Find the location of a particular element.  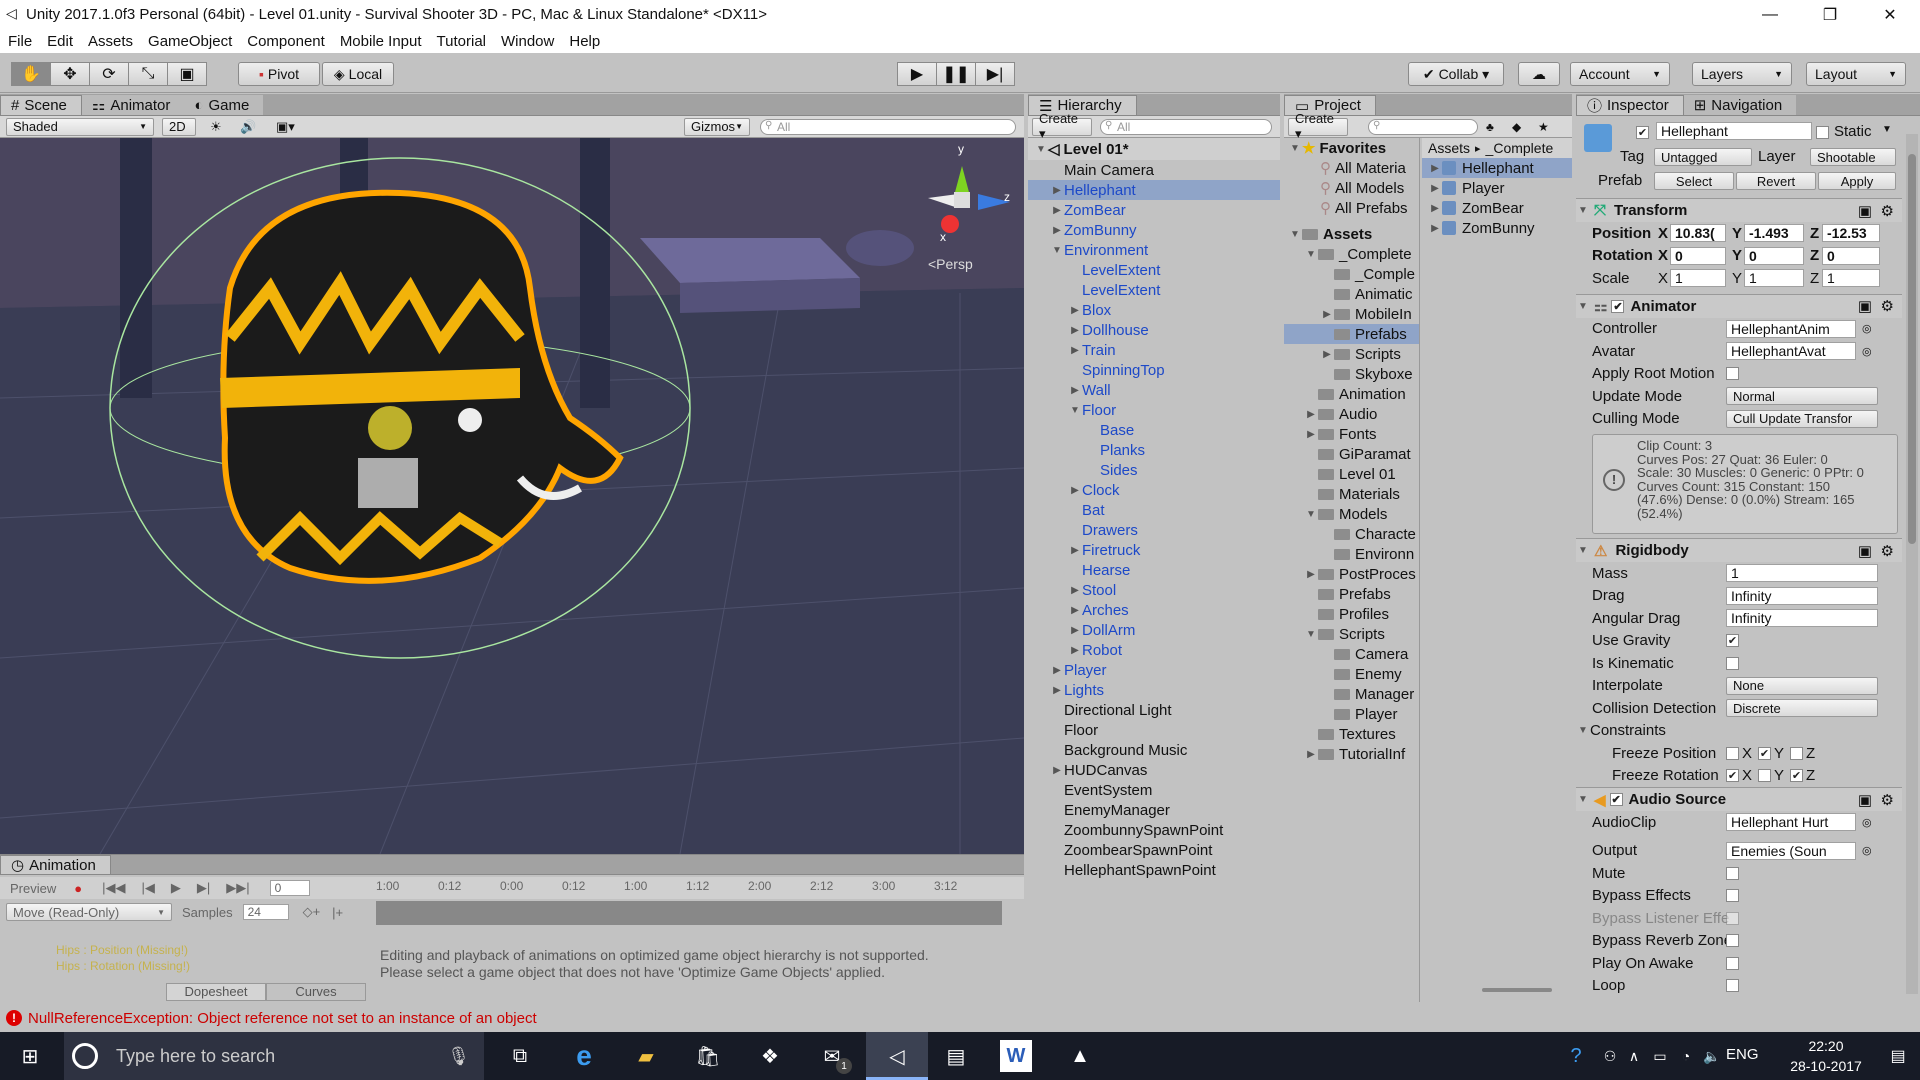

tab-game: ◐ Game is located at coordinates (224, 105).